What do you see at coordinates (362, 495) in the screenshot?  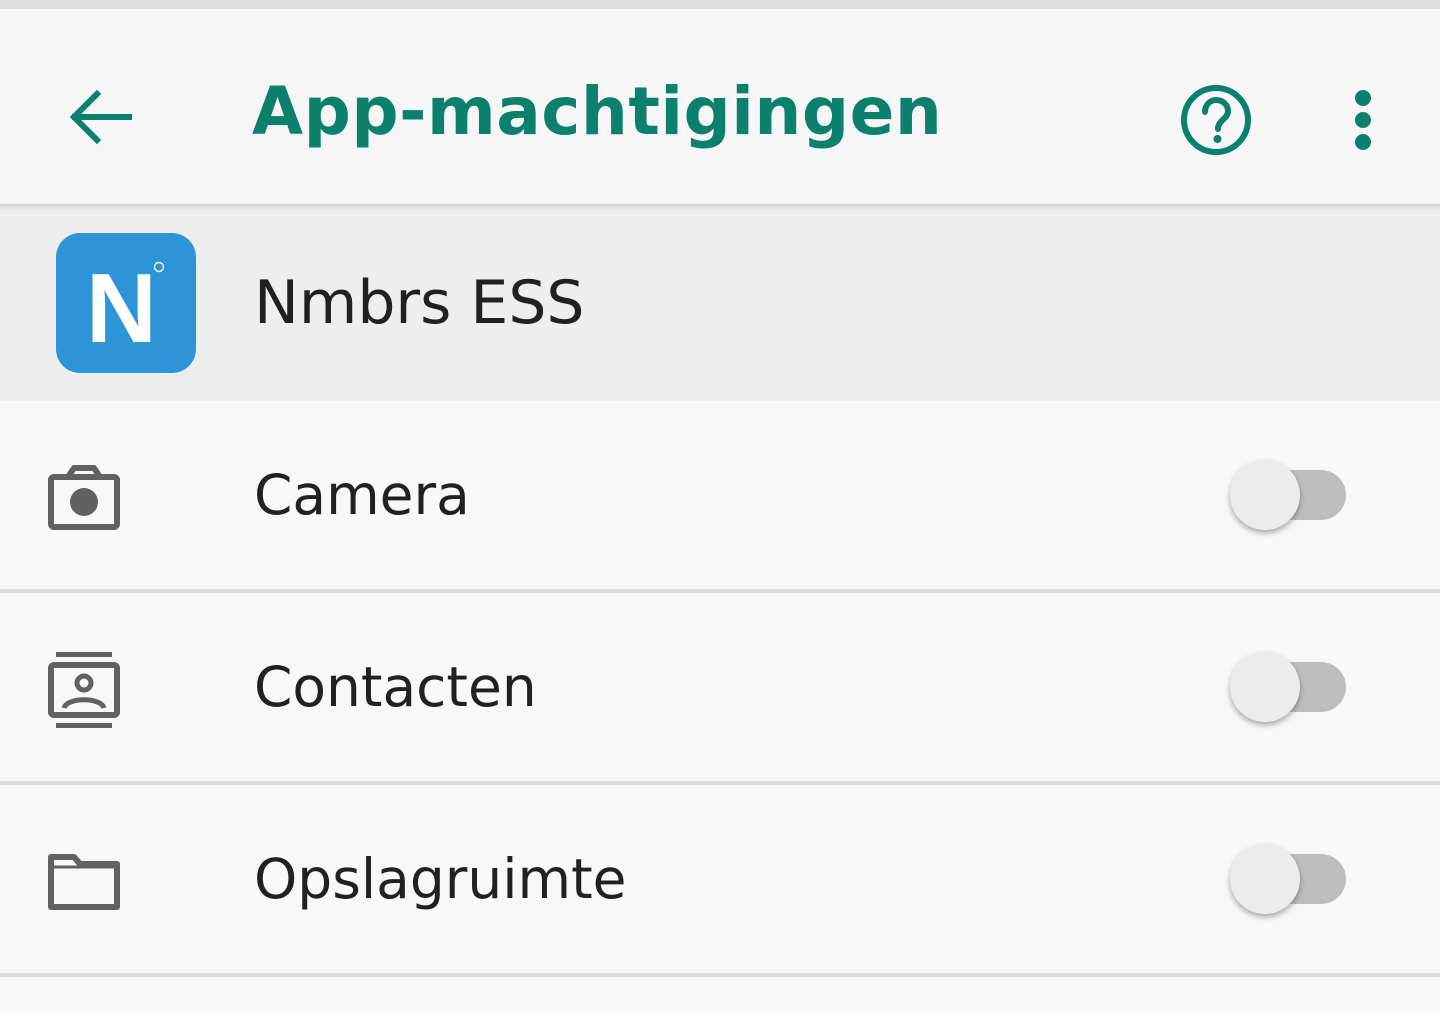 I see `permission-label: Camera` at bounding box center [362, 495].